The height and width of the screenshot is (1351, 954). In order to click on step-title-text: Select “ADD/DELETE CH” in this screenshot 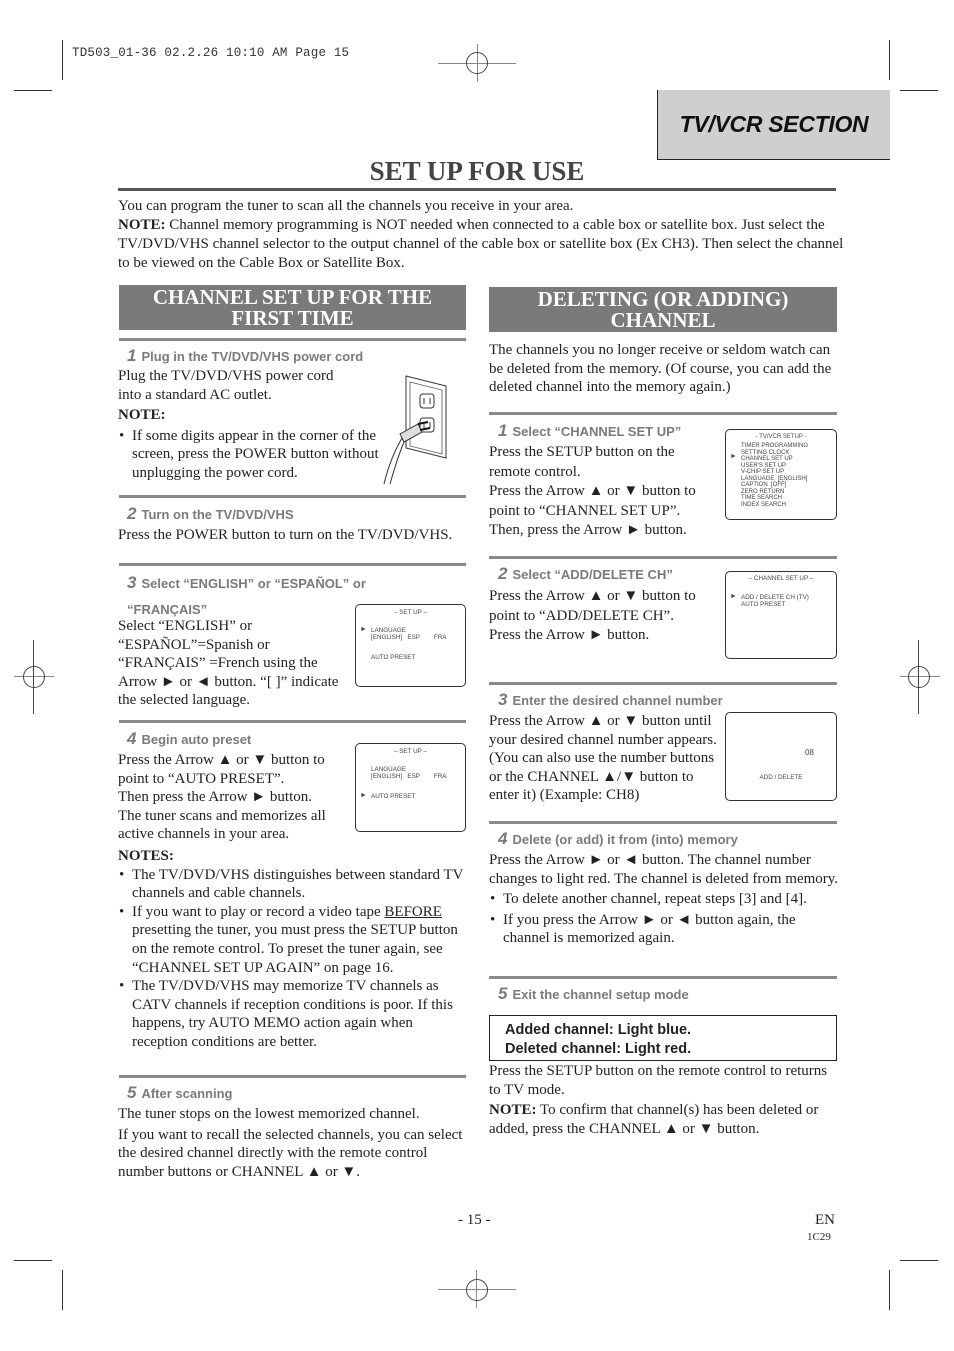, I will do `click(592, 574)`.